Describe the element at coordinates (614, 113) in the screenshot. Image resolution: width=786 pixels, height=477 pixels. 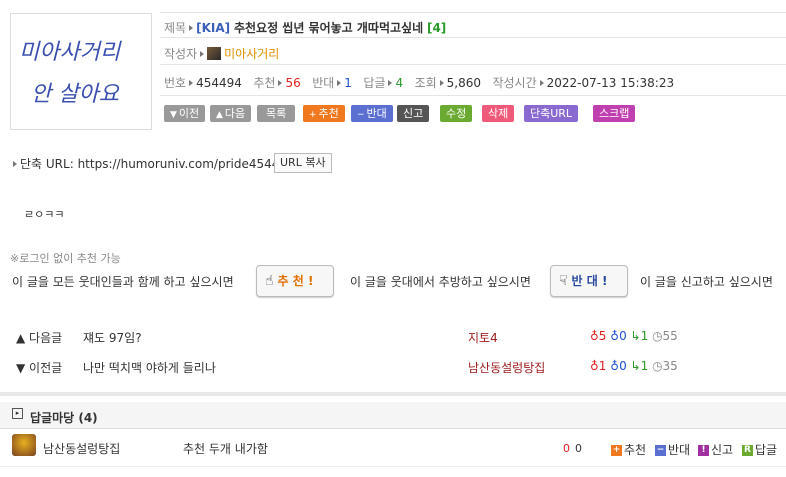
I see `scrap-button: 스크랩` at that location.